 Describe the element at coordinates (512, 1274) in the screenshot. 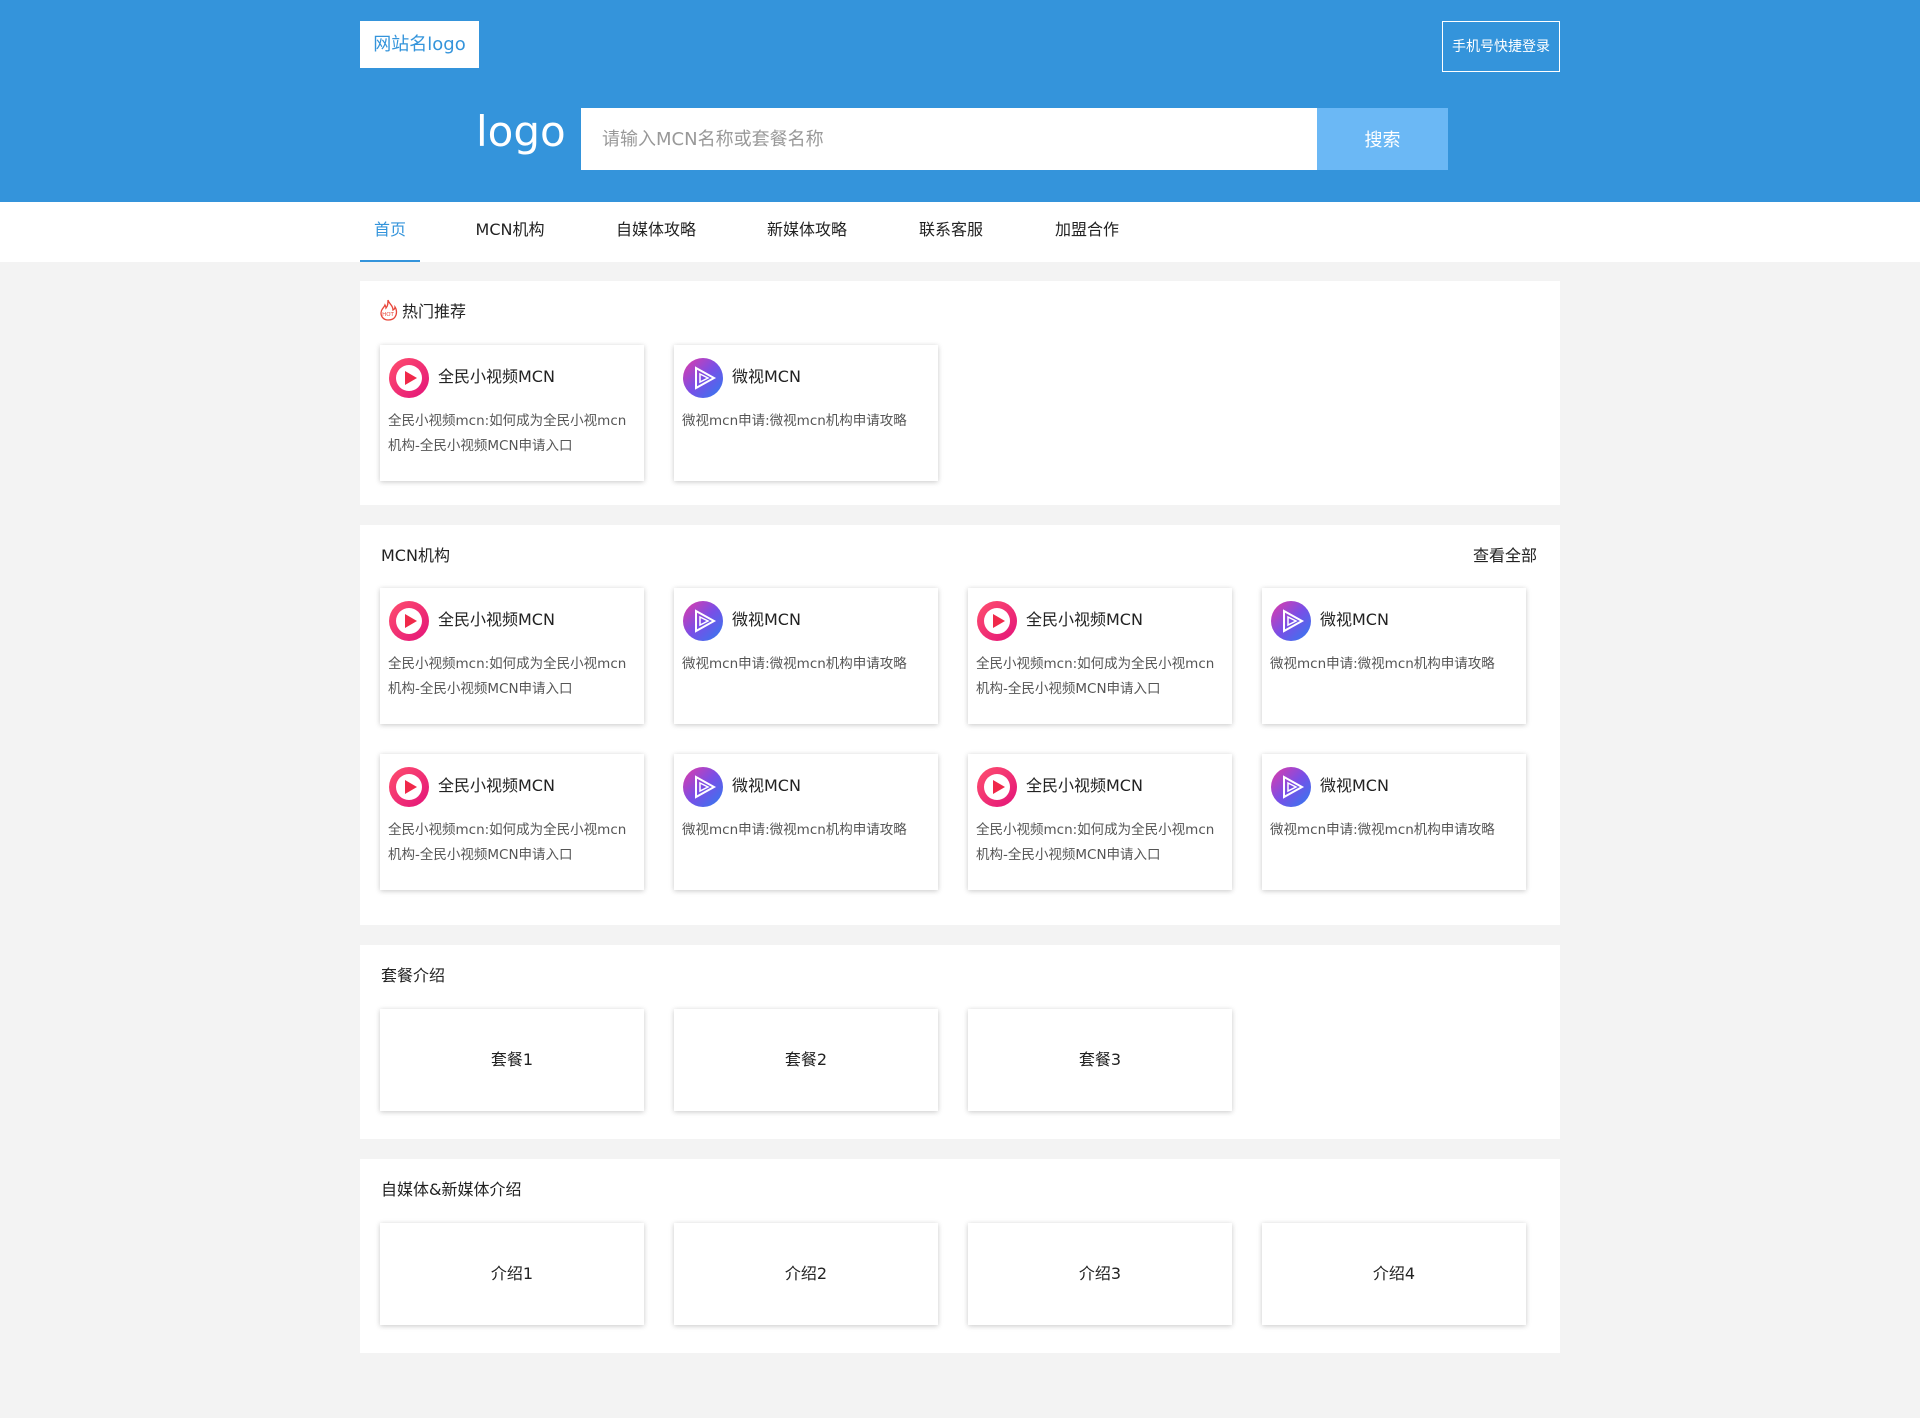

I see `intro-card: 介绍1` at that location.